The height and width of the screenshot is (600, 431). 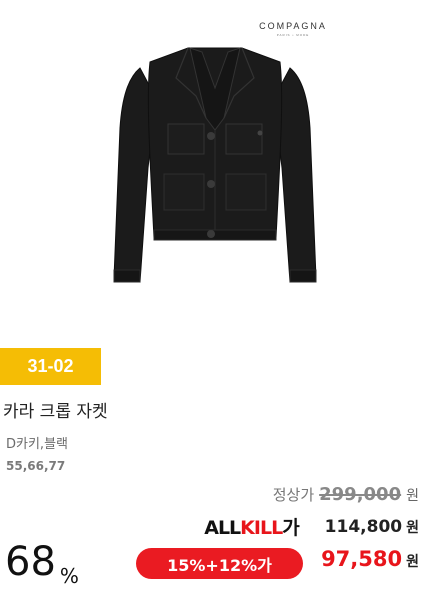 I want to click on brand-name: COMPAGNA, so click(x=293, y=26).